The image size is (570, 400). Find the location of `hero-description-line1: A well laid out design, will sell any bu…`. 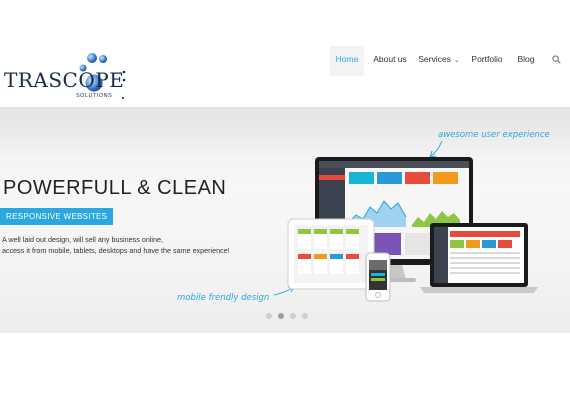

hero-description-line1: A well laid out design, will sell any bu… is located at coordinates (83, 239).